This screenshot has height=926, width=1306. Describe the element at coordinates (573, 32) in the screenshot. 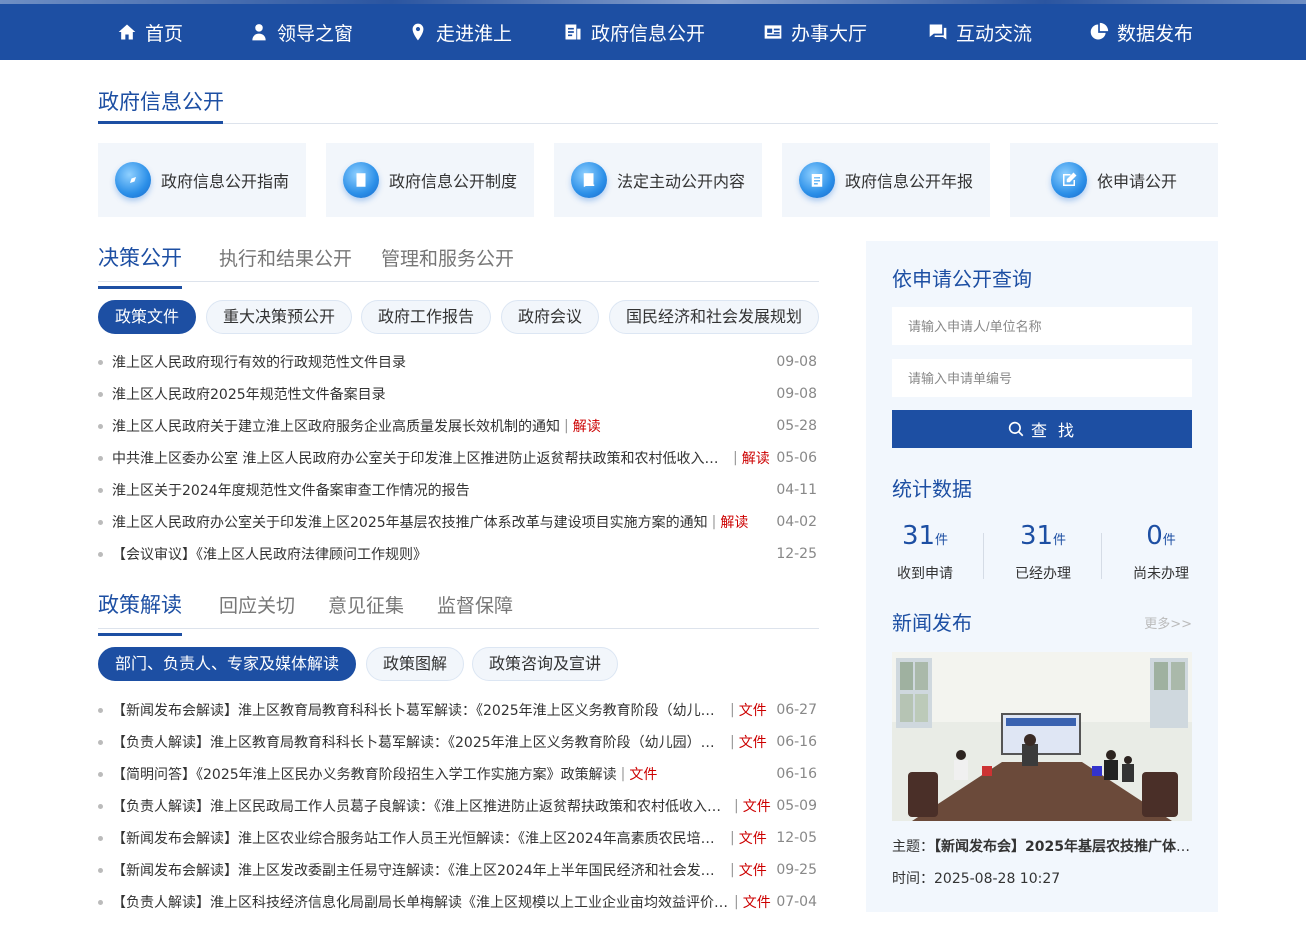

I see `document-icon` at that location.